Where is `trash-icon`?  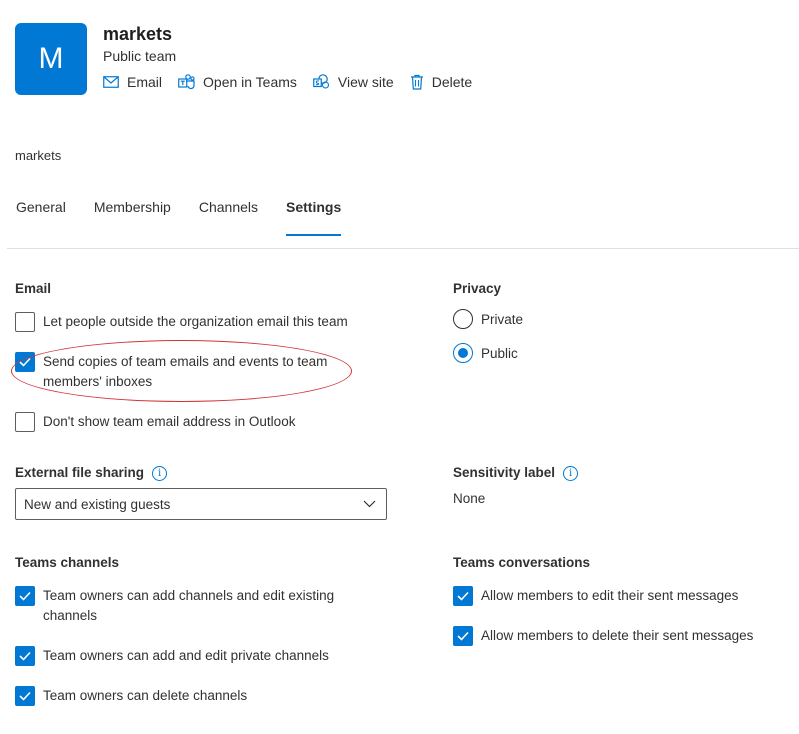
trash-icon is located at coordinates (416, 82).